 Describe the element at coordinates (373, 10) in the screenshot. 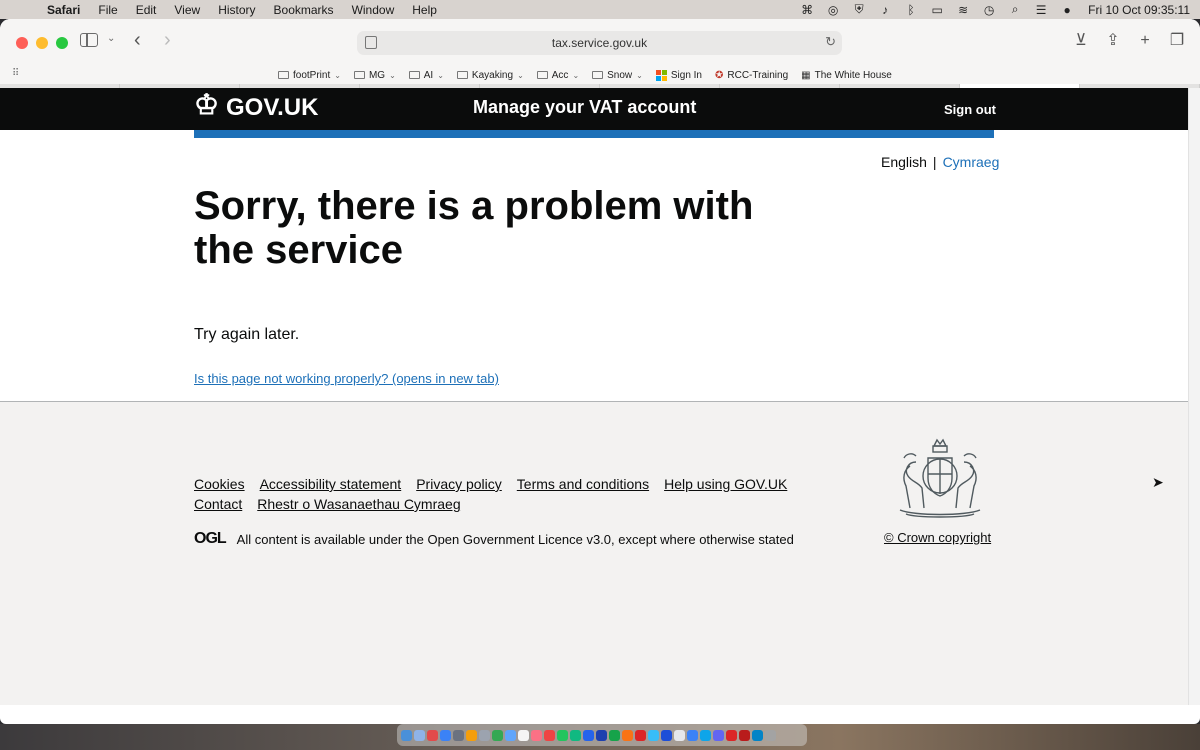

I see `menu-window: Window` at that location.